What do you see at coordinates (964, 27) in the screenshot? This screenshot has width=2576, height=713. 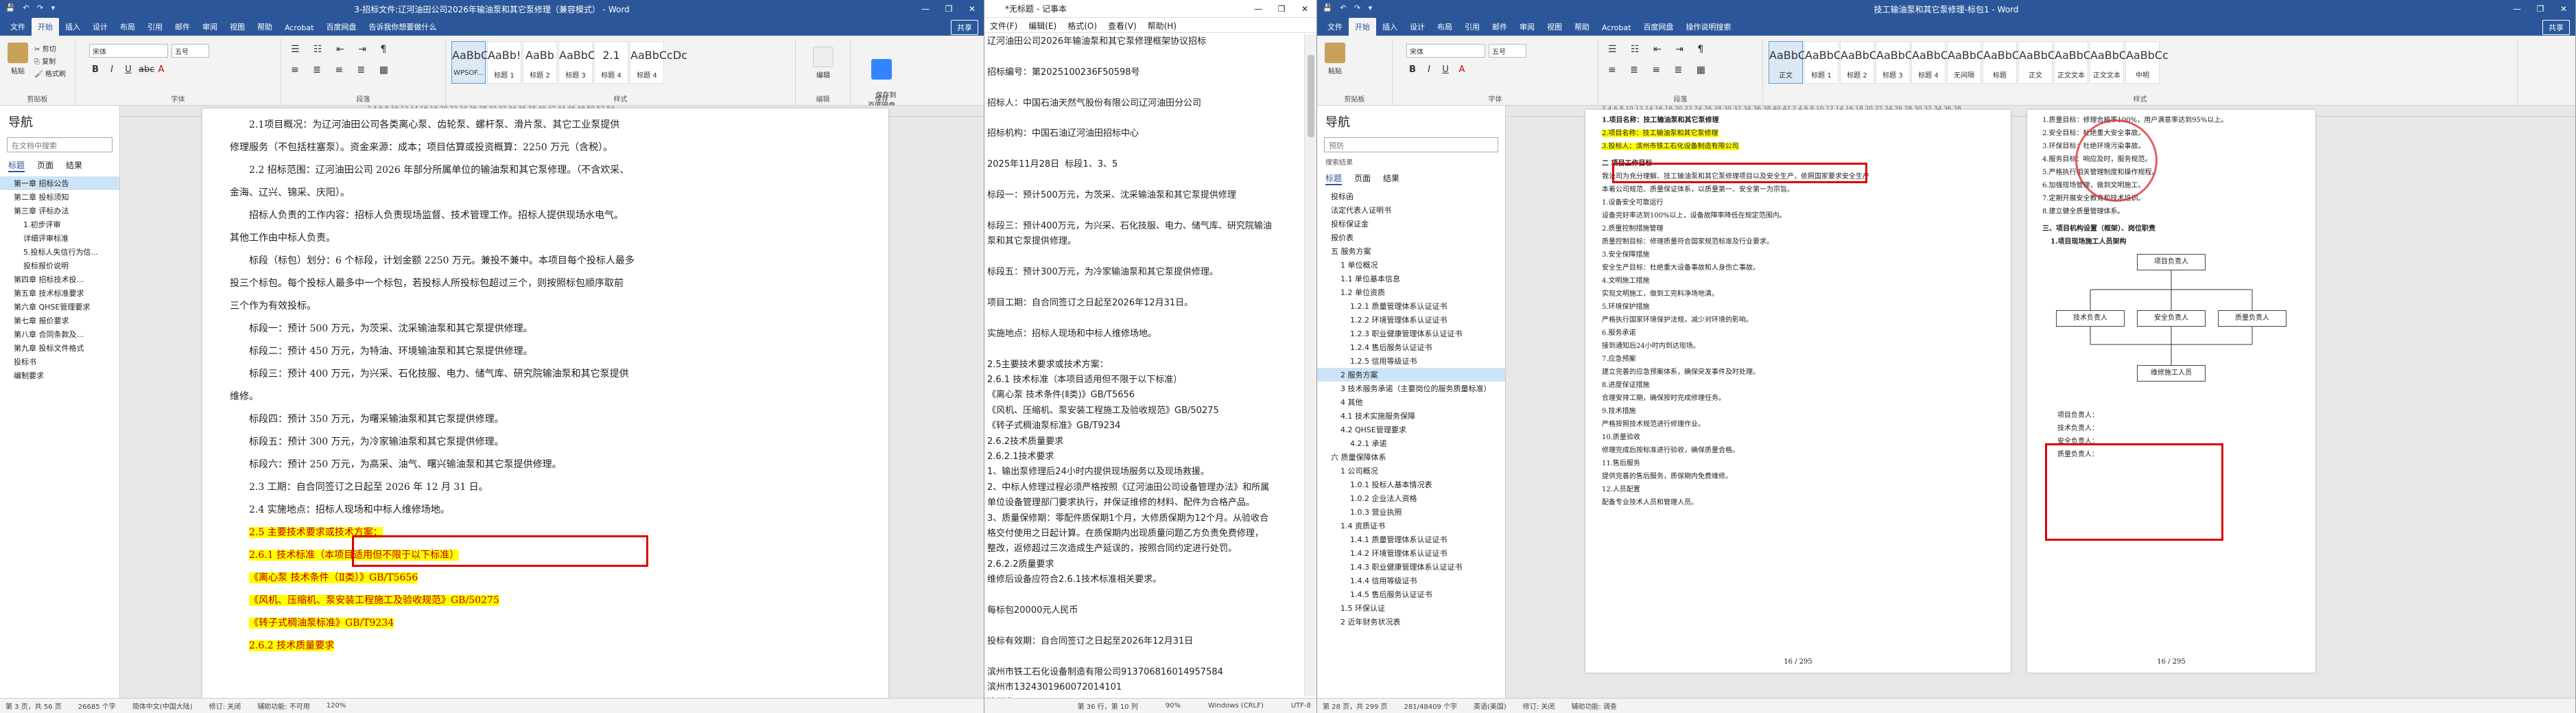 I see `share-button: 共享` at bounding box center [964, 27].